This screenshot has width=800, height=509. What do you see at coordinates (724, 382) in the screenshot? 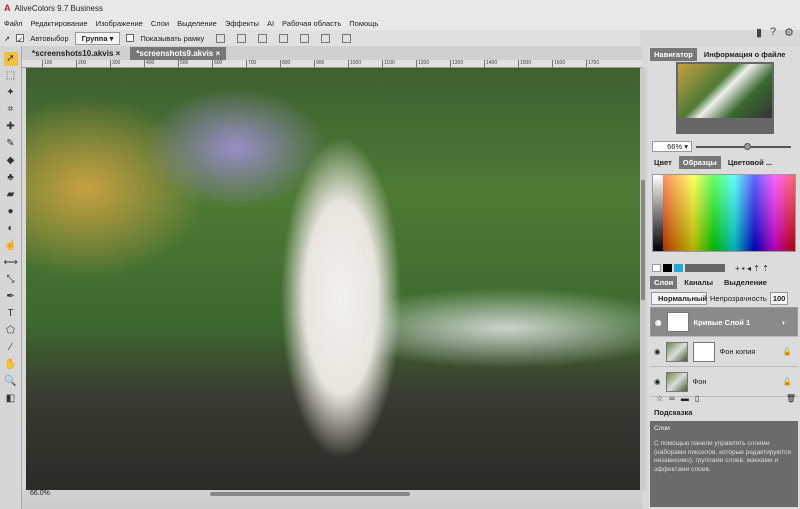
I see `layer-row: ◉ Фон 🔓` at bounding box center [724, 382].